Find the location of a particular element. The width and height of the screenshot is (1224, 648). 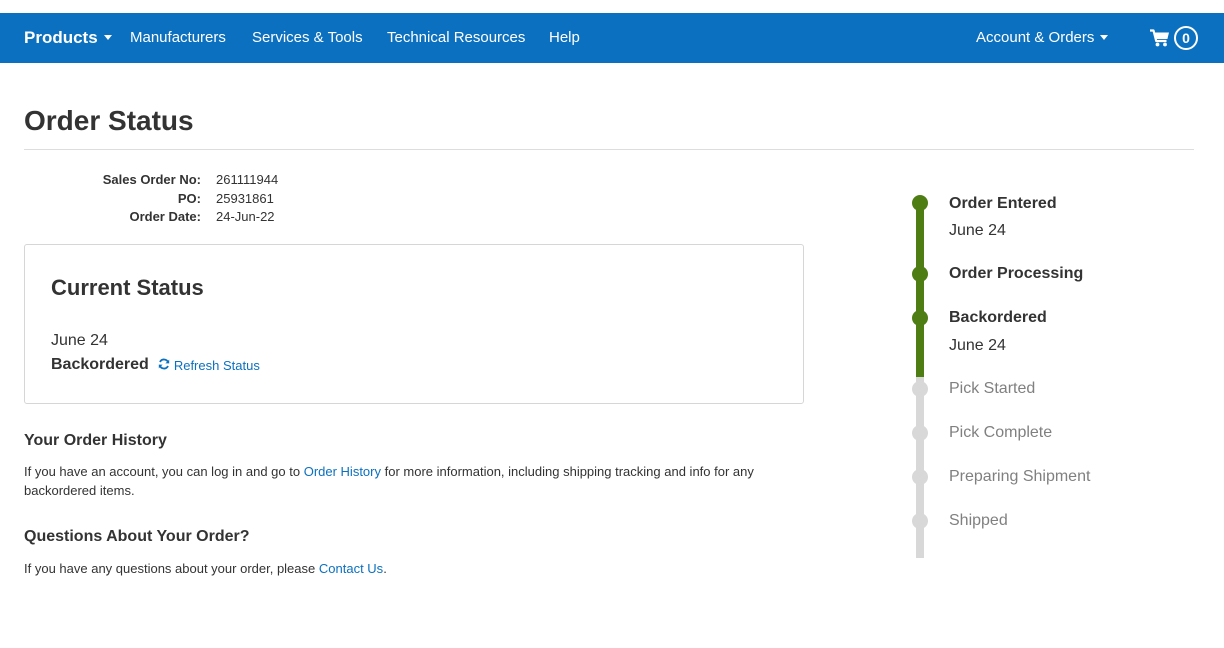

po-row: PO: 25931861 is located at coordinates (151, 199).